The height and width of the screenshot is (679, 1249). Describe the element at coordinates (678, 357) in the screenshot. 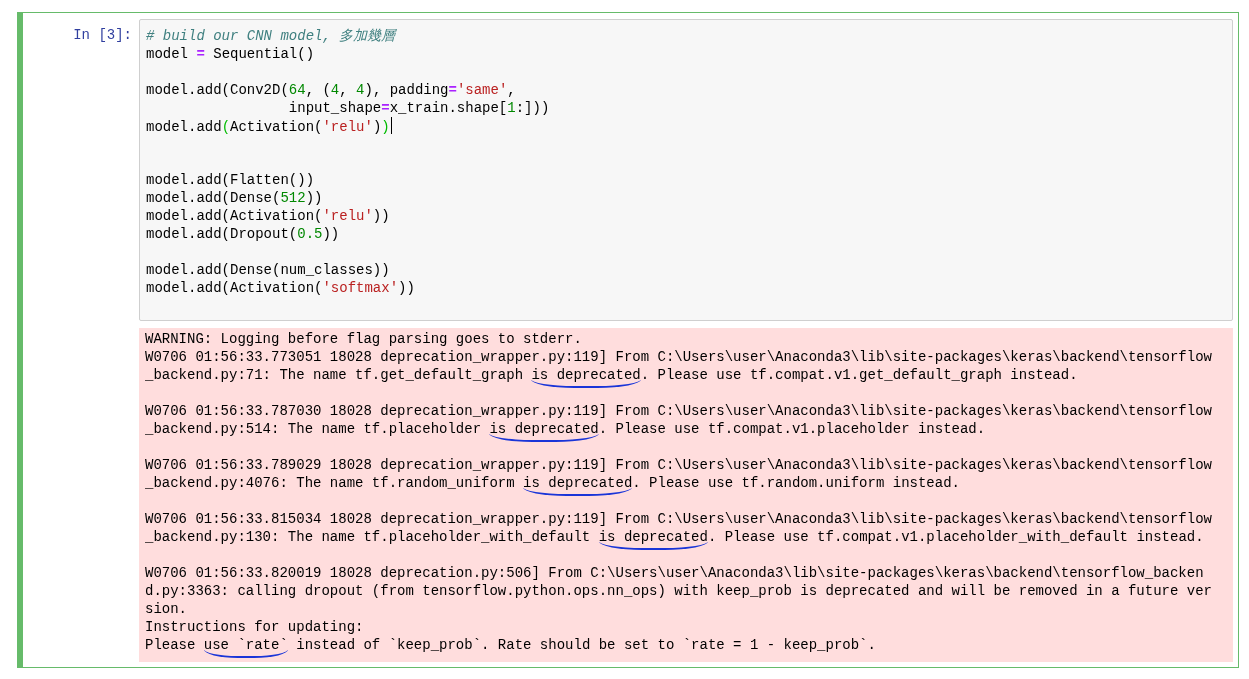

I see `output-text: W0706 01:56:33.773051 18028 deprecation_wrapper.py:119] From C:\Users\user\Anaconda3\lib\site-packages\keras\backend\tensorflow` at that location.